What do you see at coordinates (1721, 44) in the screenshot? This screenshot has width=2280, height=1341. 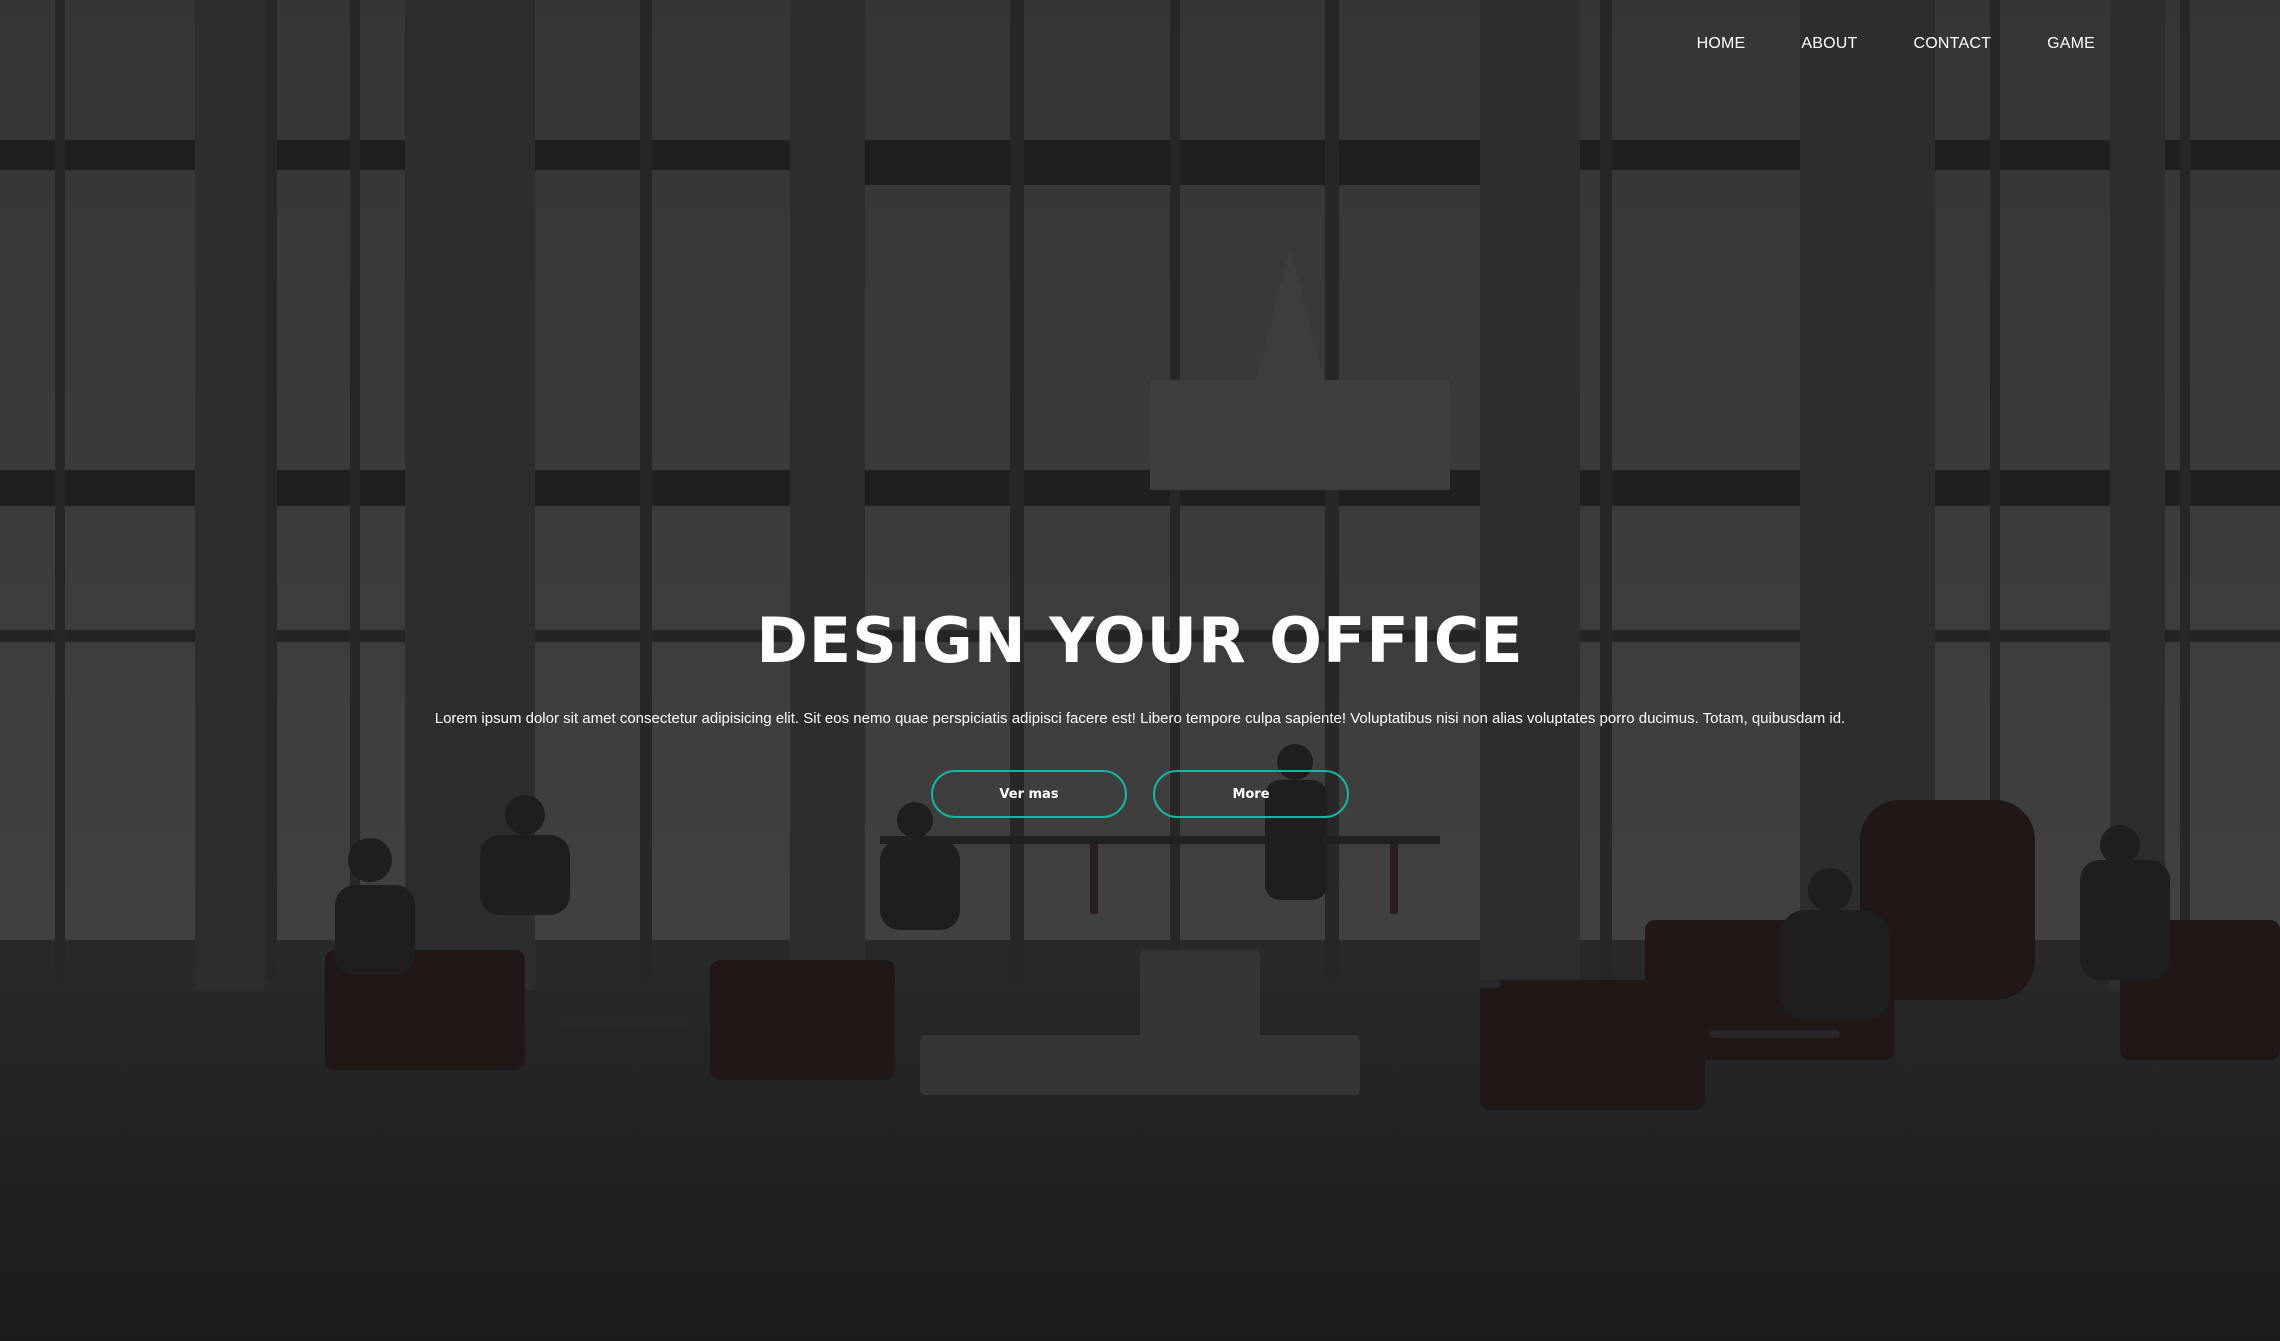 I see `nav-link-home: HOME` at bounding box center [1721, 44].